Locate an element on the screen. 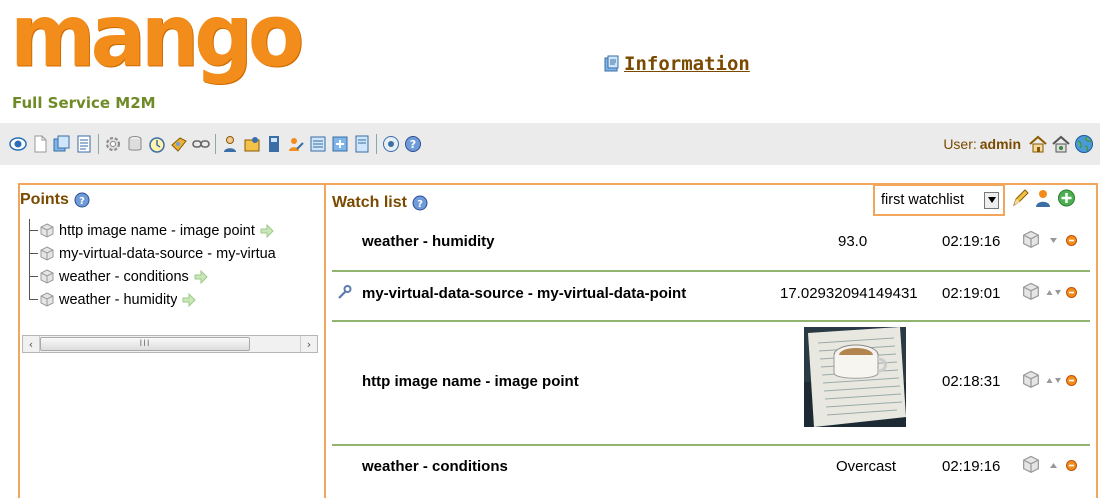  user-label: User: is located at coordinates (960, 144).